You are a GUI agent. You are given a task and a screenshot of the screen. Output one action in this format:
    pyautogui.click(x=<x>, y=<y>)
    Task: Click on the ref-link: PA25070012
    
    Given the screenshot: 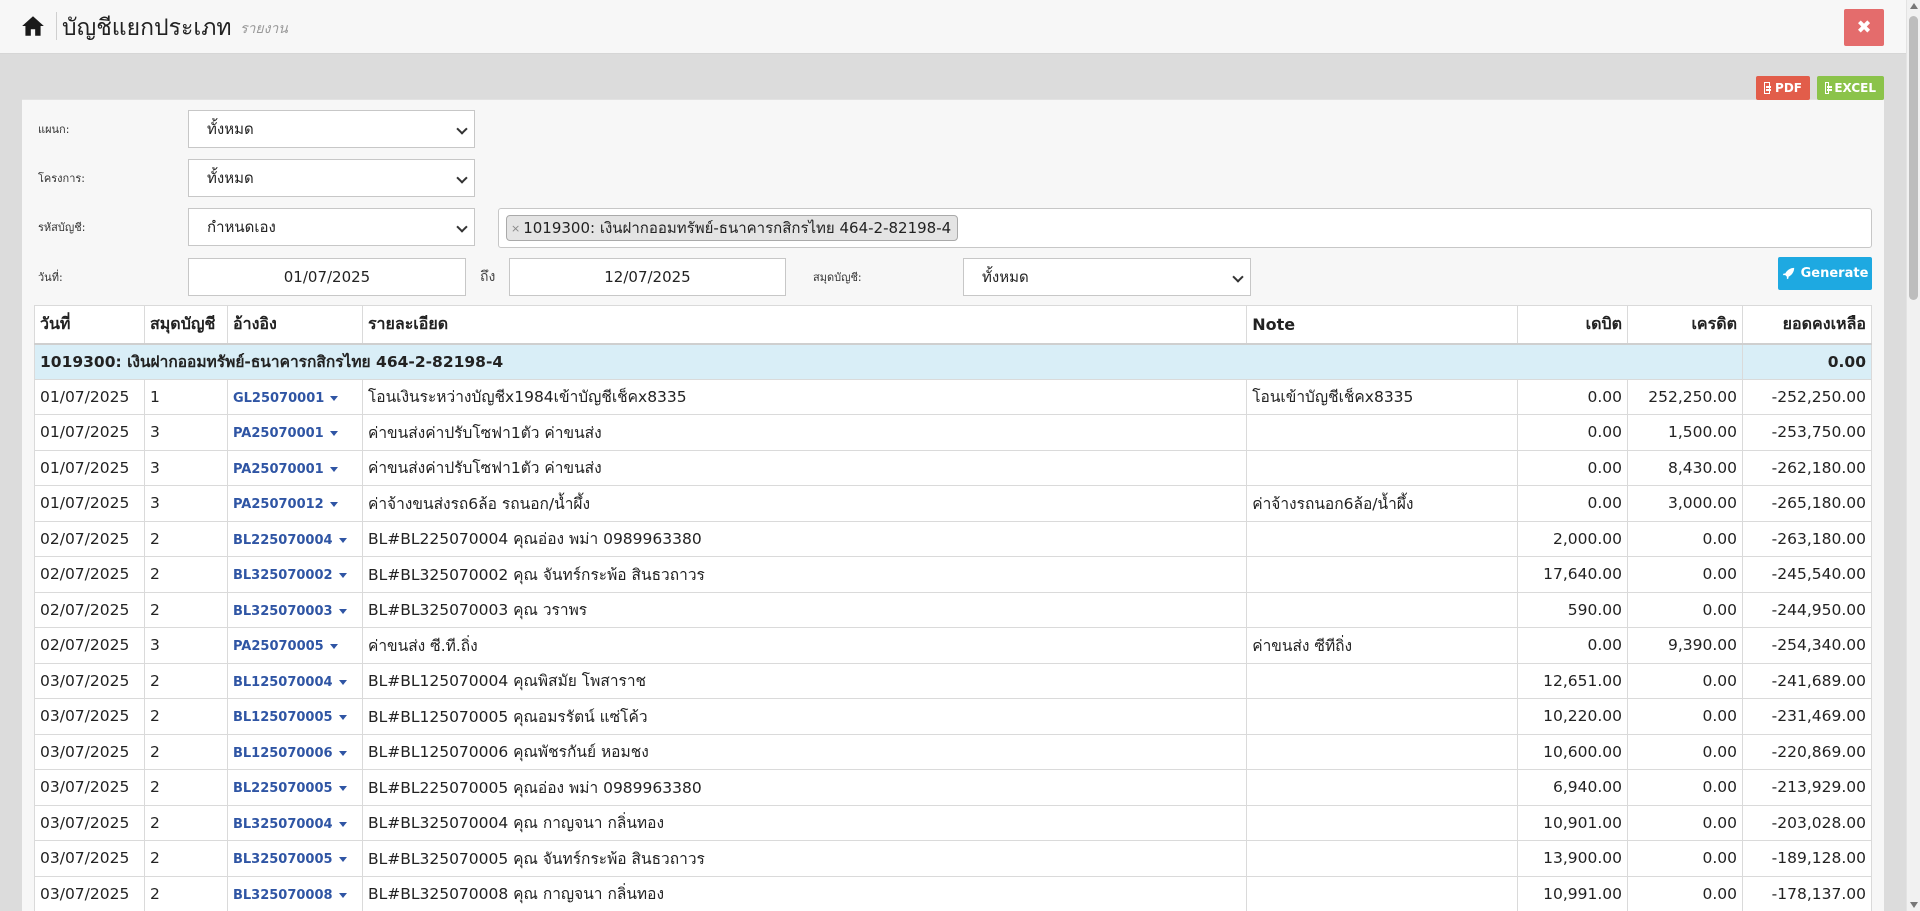 What is the action you would take?
    pyautogui.click(x=285, y=504)
    